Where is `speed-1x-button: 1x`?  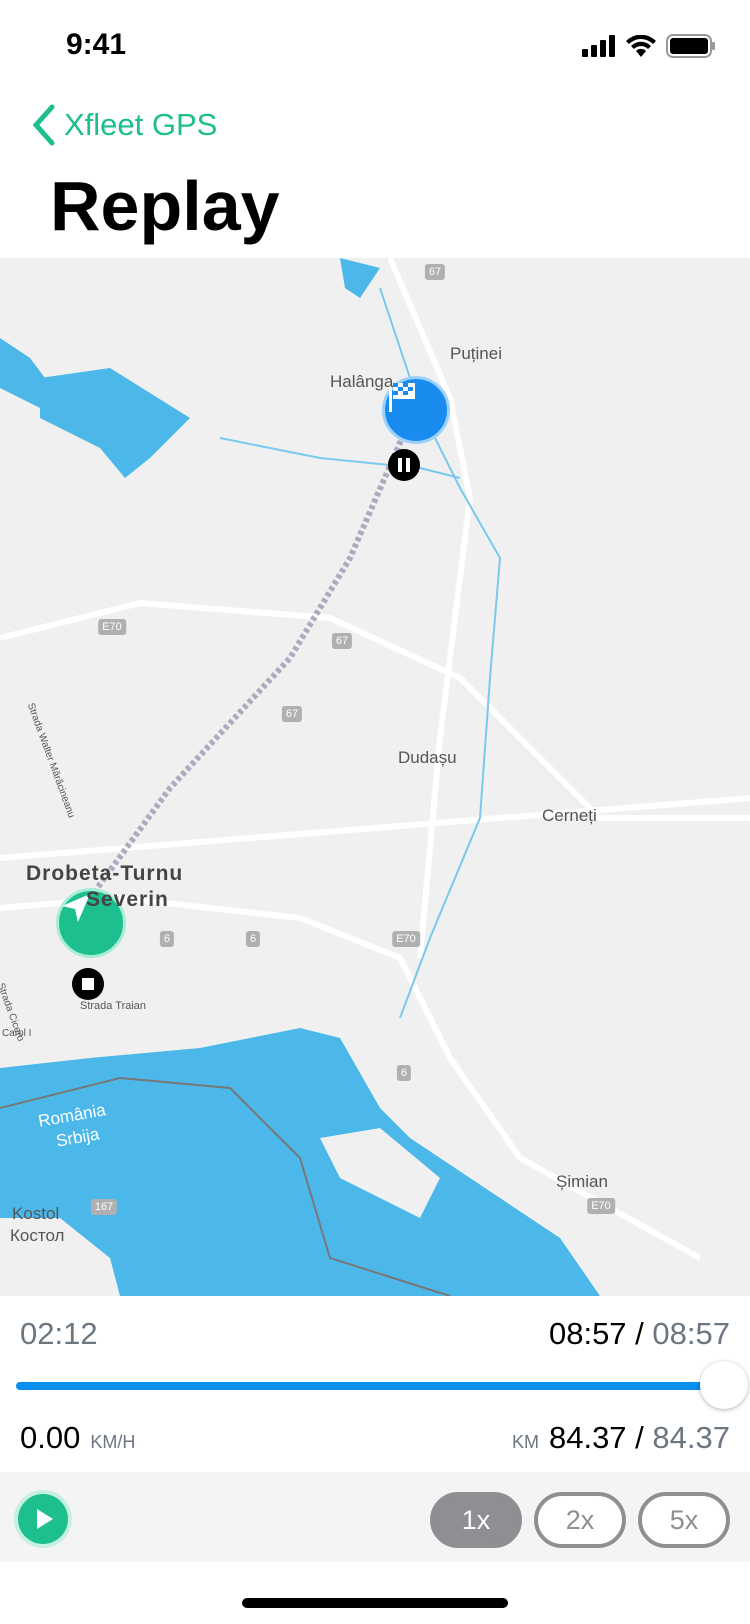 speed-1x-button: 1x is located at coordinates (476, 1520).